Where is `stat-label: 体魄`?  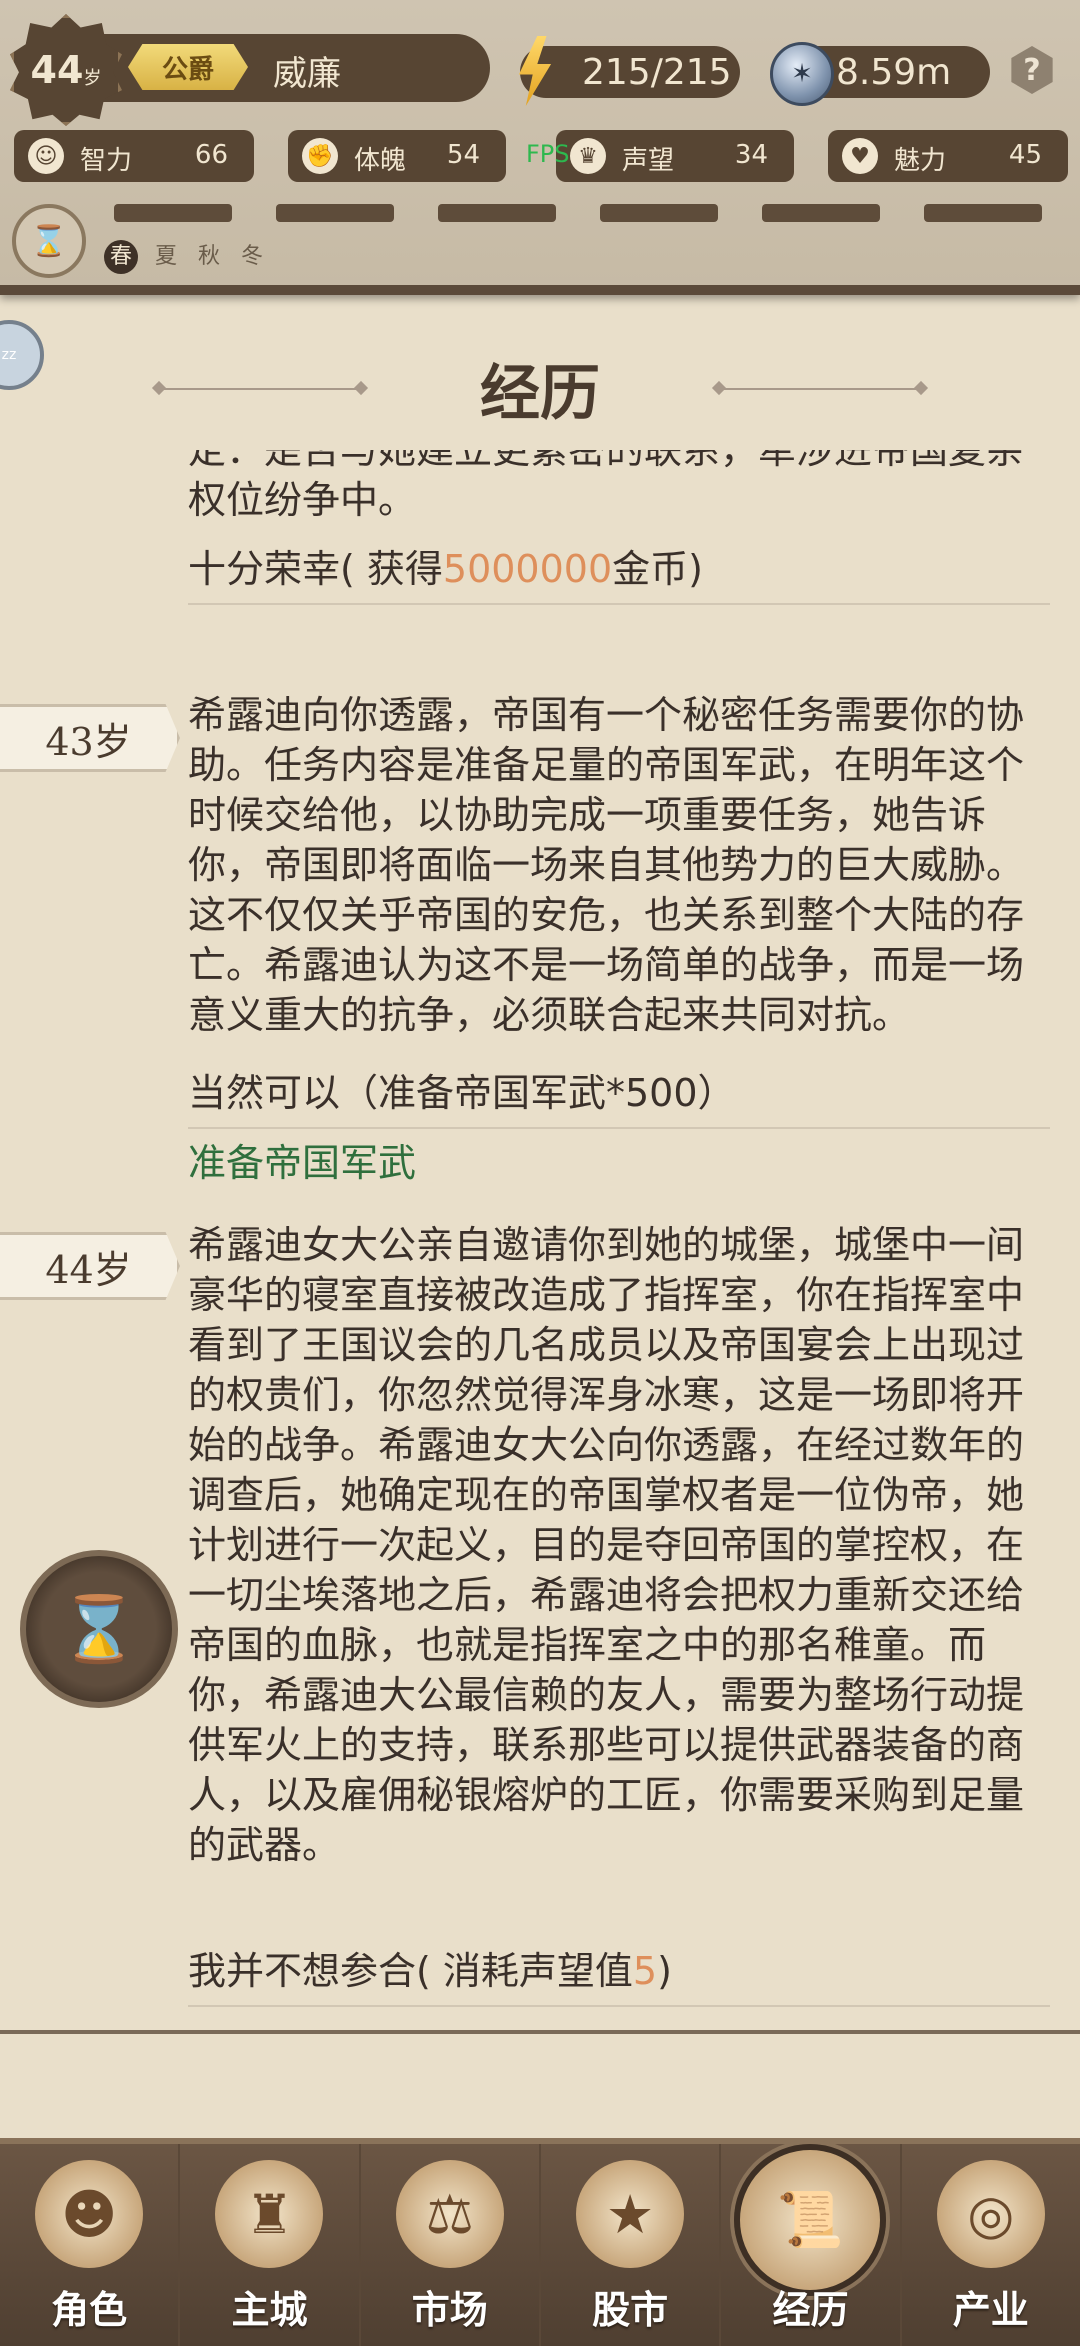 stat-label: 体魄 is located at coordinates (380, 161).